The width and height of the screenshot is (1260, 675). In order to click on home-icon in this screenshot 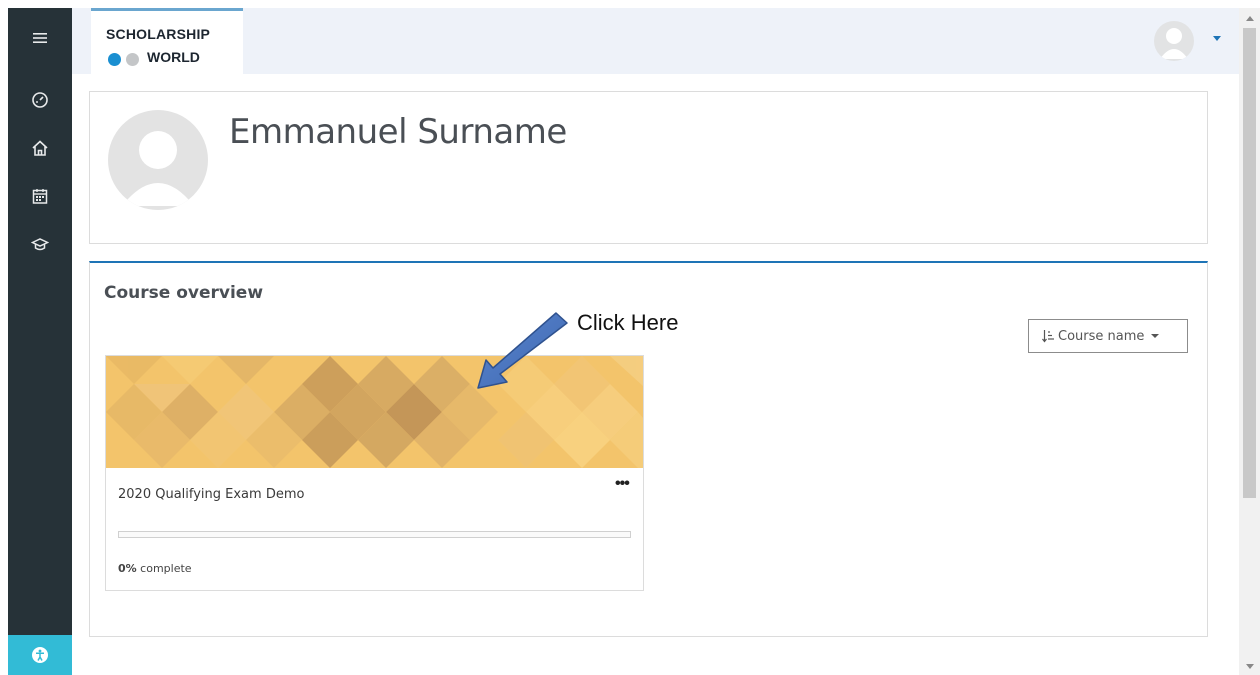, I will do `click(40, 148)`.